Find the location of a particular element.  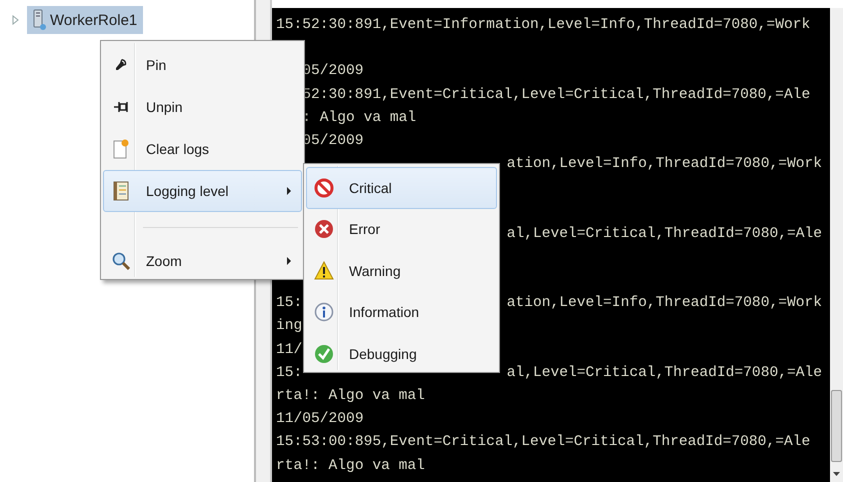

scroll-down-icon is located at coordinates (836, 474).